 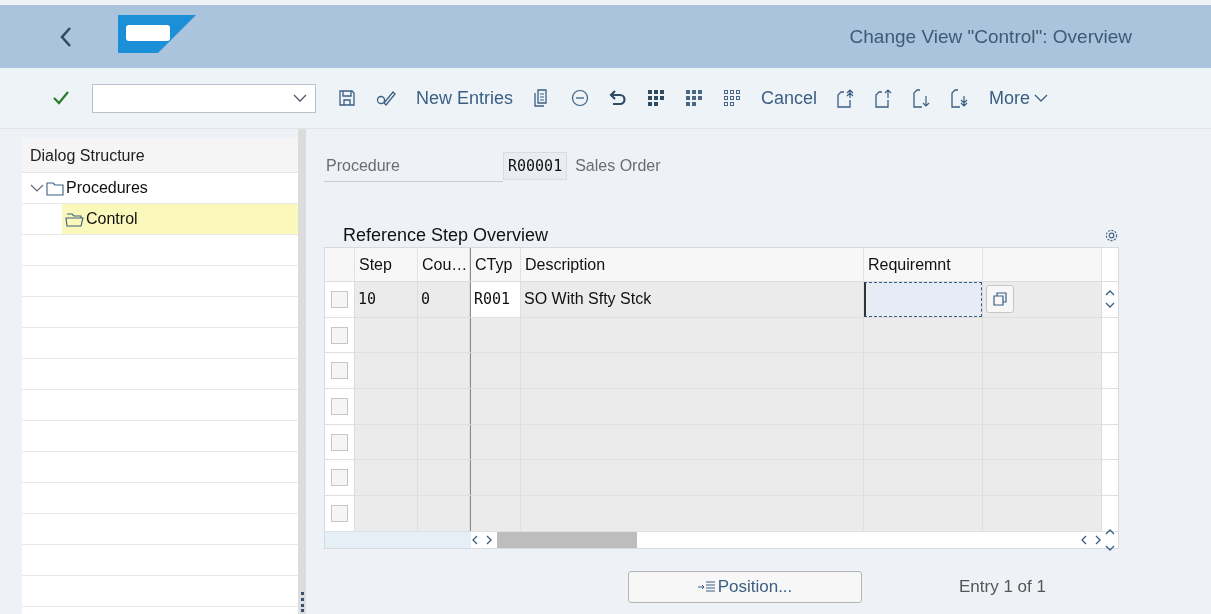 What do you see at coordinates (157, 33) in the screenshot?
I see `logo-icon` at bounding box center [157, 33].